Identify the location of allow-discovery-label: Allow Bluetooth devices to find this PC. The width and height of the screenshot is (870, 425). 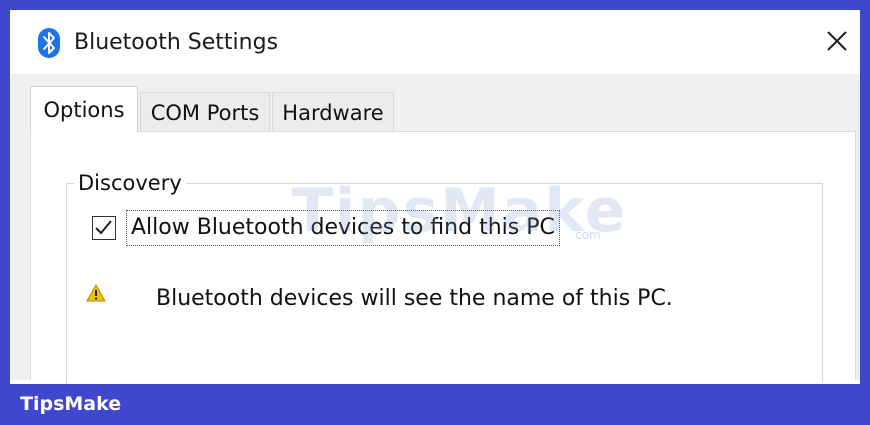
(343, 228).